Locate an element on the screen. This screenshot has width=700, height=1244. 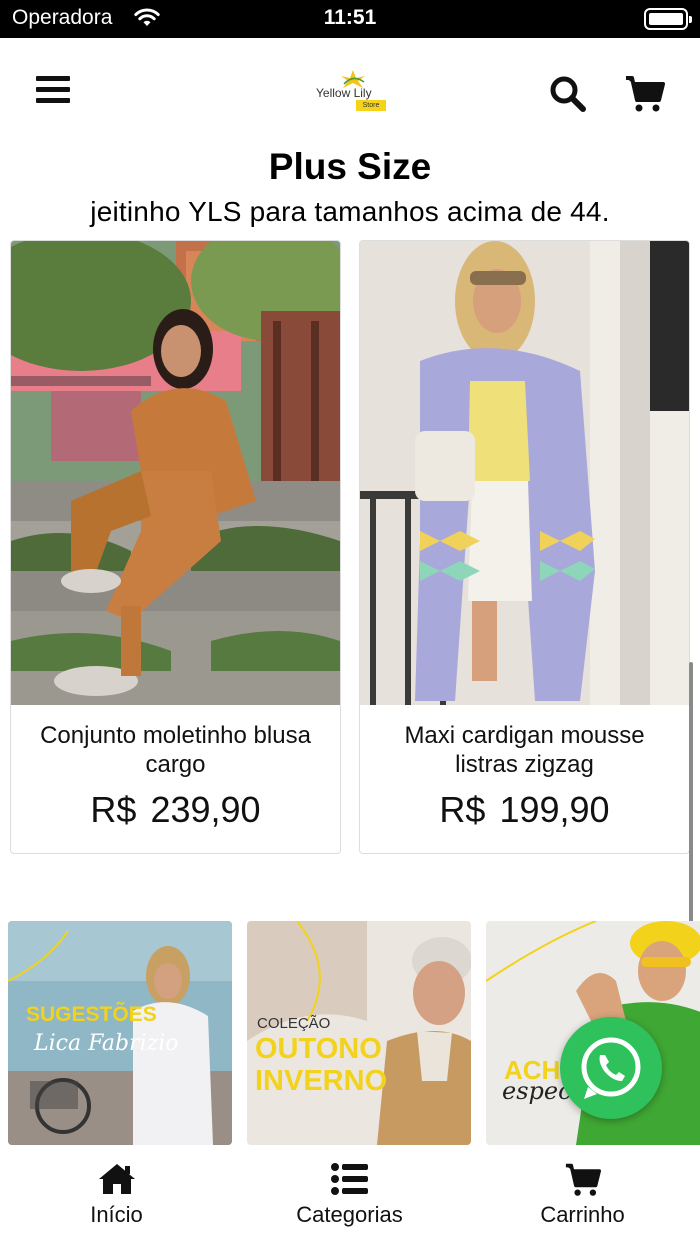
product-price: R$ 199,90 is located at coordinates (524, 810).